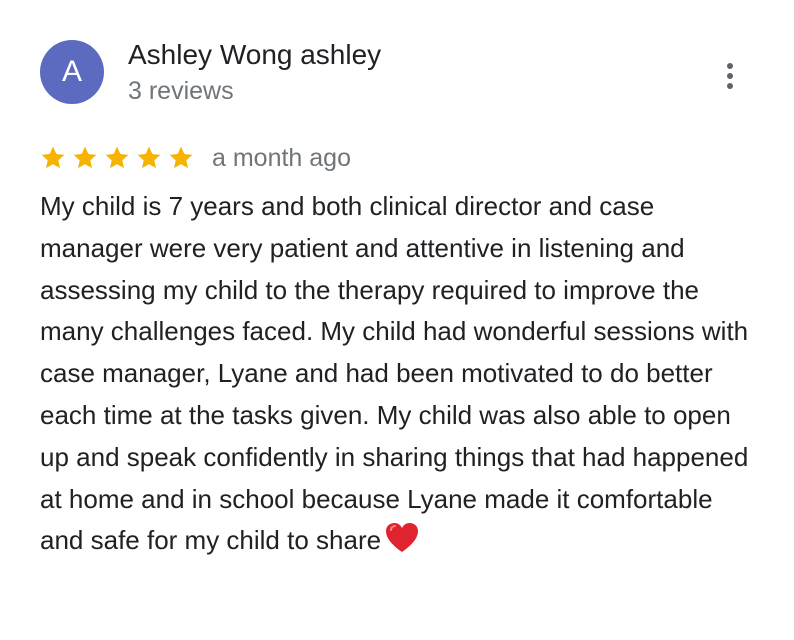  Describe the element at coordinates (281, 157) in the screenshot. I see `review-time: a month ago` at that location.